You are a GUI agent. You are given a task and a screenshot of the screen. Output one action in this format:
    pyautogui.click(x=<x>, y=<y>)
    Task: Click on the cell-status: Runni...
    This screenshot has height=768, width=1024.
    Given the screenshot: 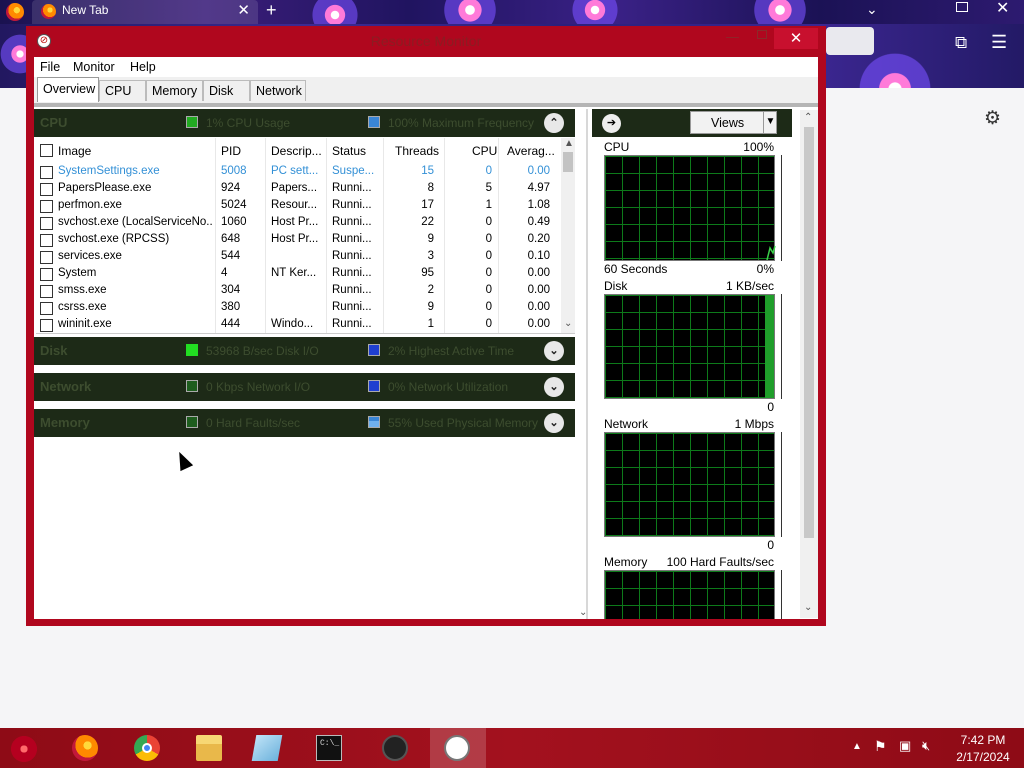 What is the action you would take?
    pyautogui.click(x=352, y=307)
    